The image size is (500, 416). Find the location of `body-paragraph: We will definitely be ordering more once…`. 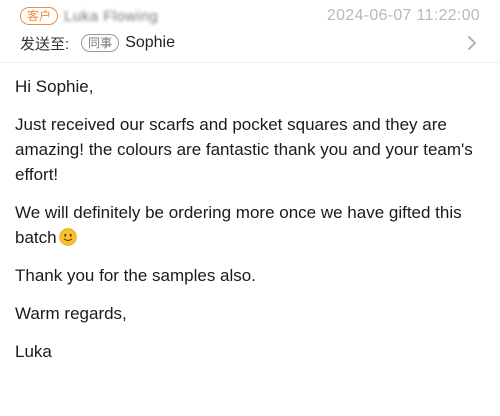

body-paragraph: We will definitely be ordering more once… is located at coordinates (250, 225).